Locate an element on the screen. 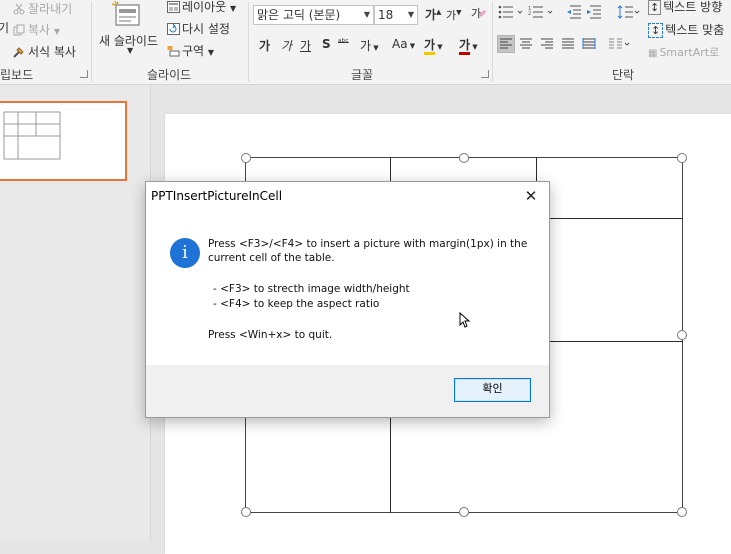 This screenshot has height=554, width=731. grow-font-button: 가▲ is located at coordinates (433, 14).